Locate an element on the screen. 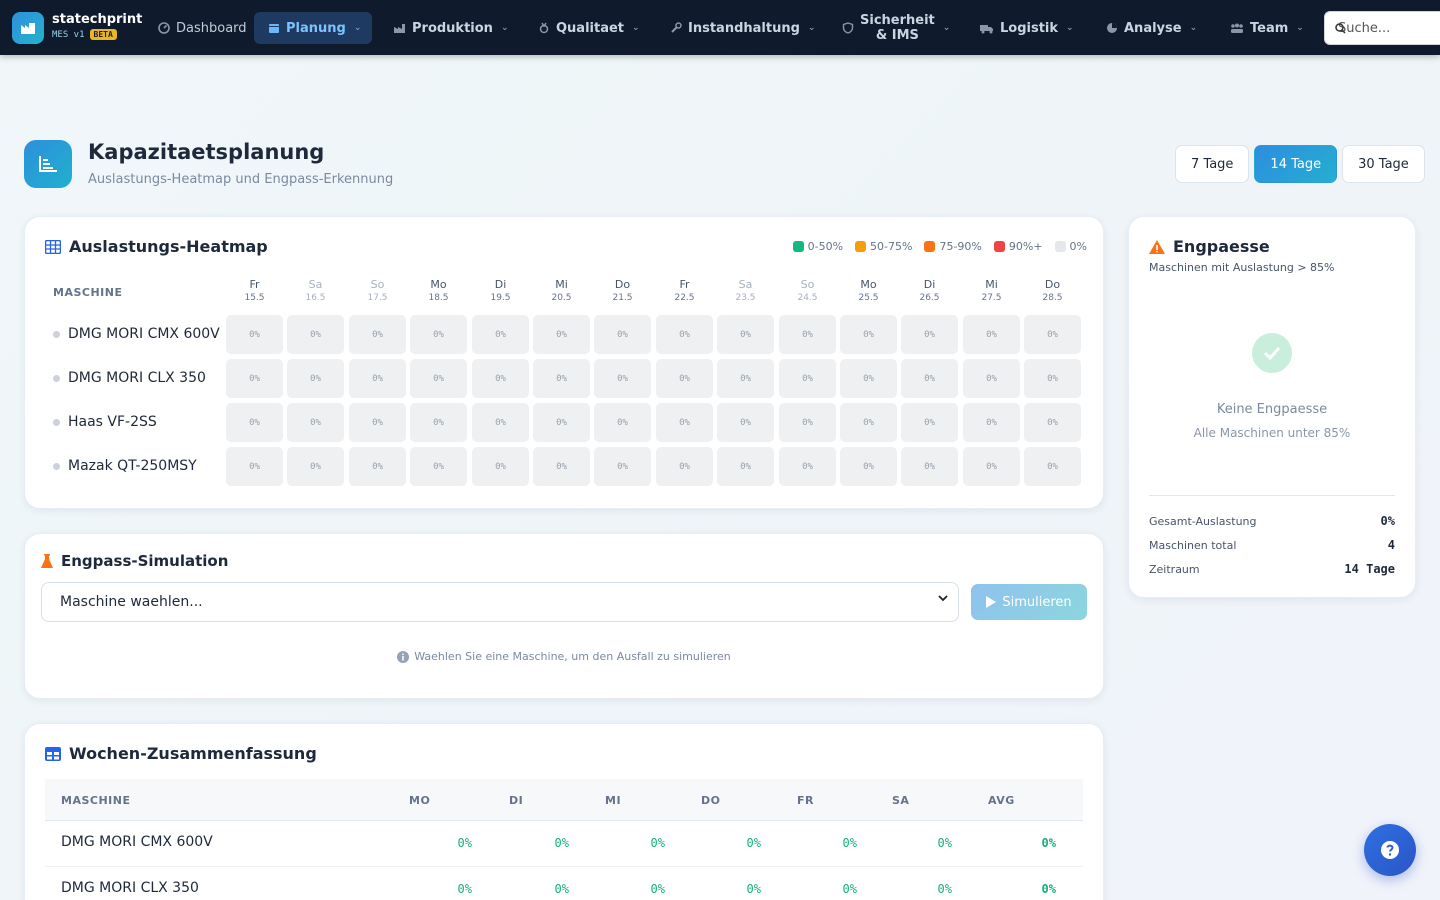 This screenshot has width=1440, height=900. search-box is located at coordinates (1382, 28).